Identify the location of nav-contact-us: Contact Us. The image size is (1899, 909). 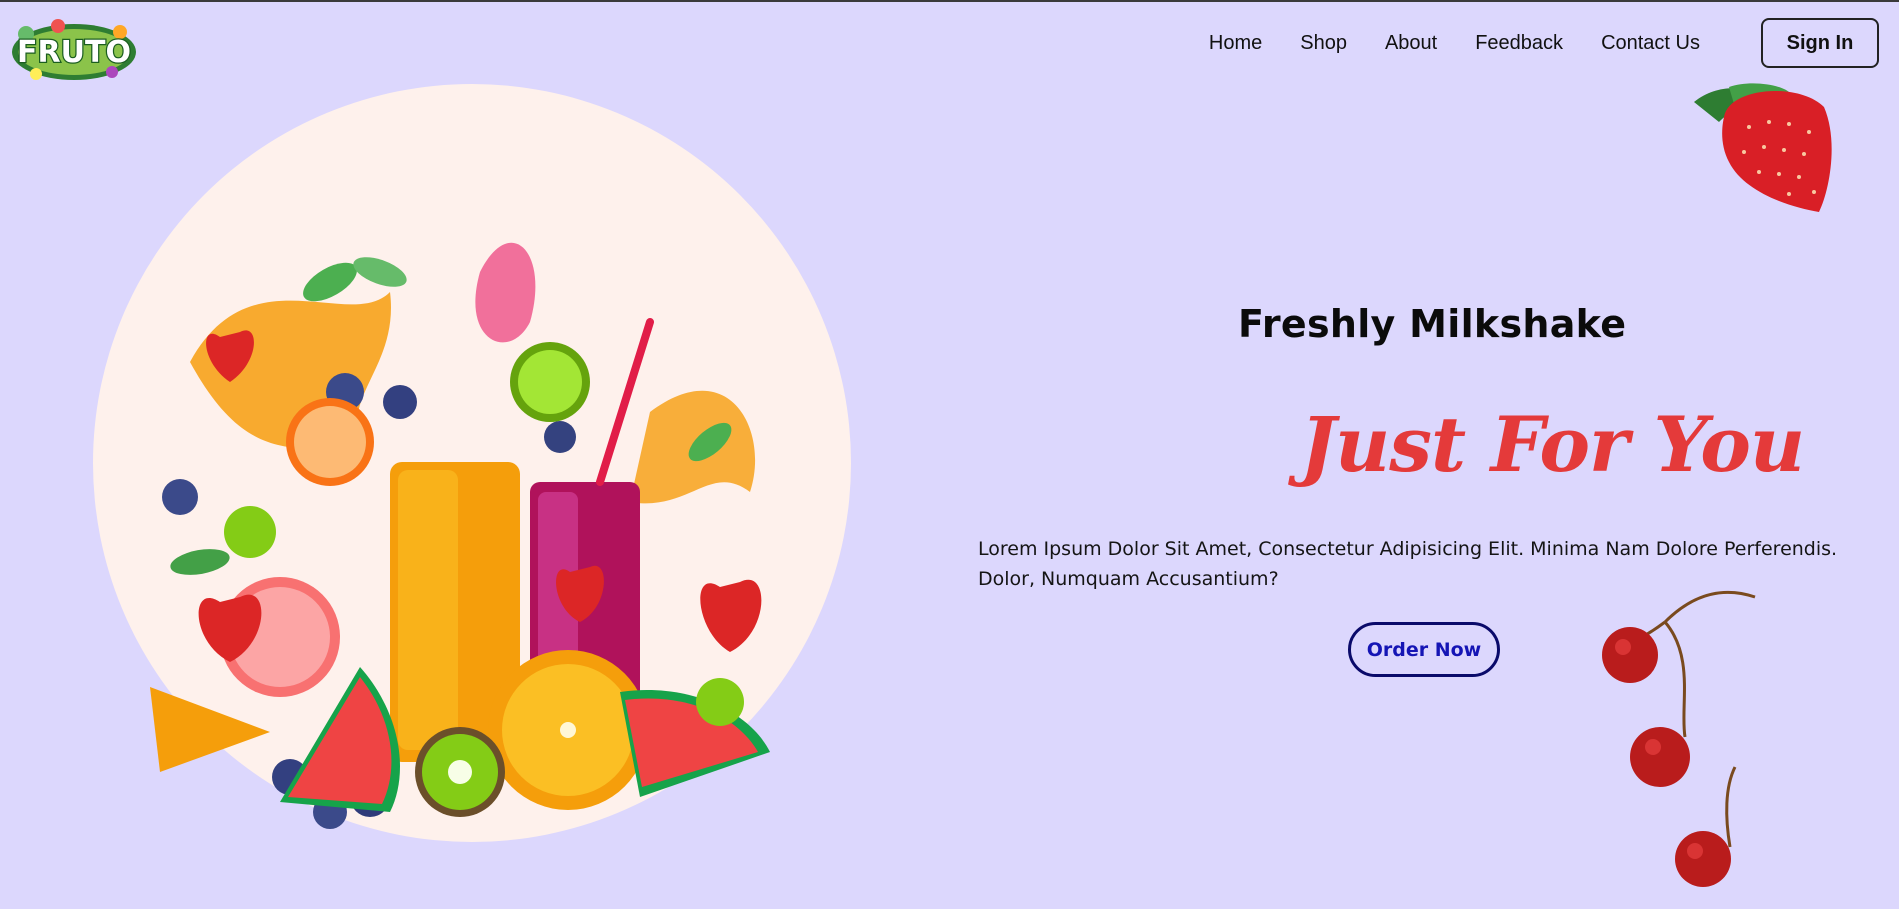
(1650, 43).